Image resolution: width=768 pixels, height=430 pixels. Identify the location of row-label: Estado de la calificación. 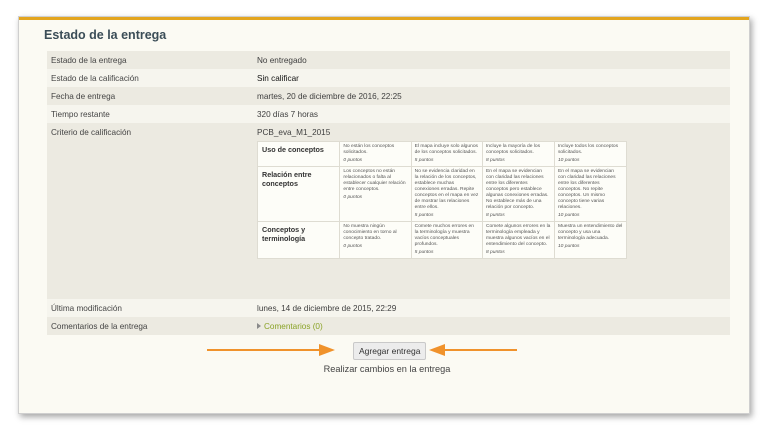
(95, 78).